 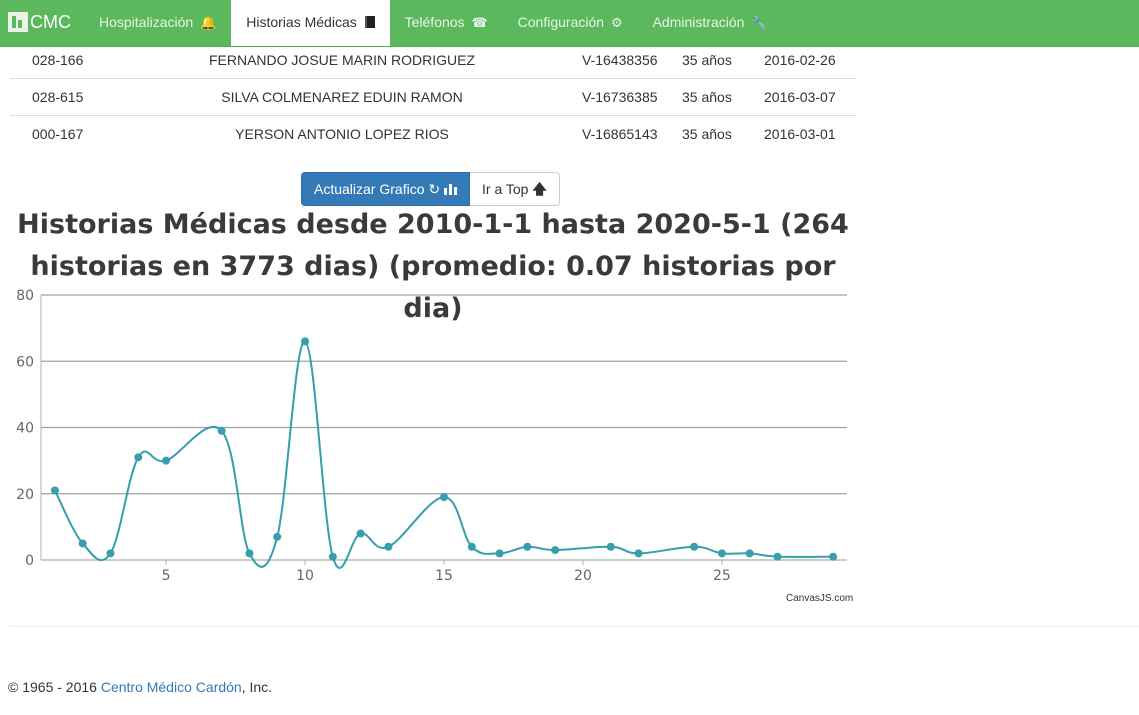 What do you see at coordinates (434, 189) in the screenshot?
I see `refresh-icon: ↻` at bounding box center [434, 189].